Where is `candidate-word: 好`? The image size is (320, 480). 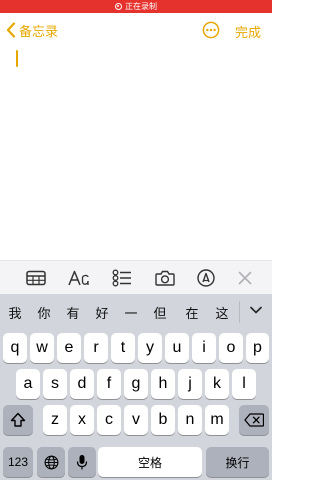
candidate-word: 好 is located at coordinates (102, 312).